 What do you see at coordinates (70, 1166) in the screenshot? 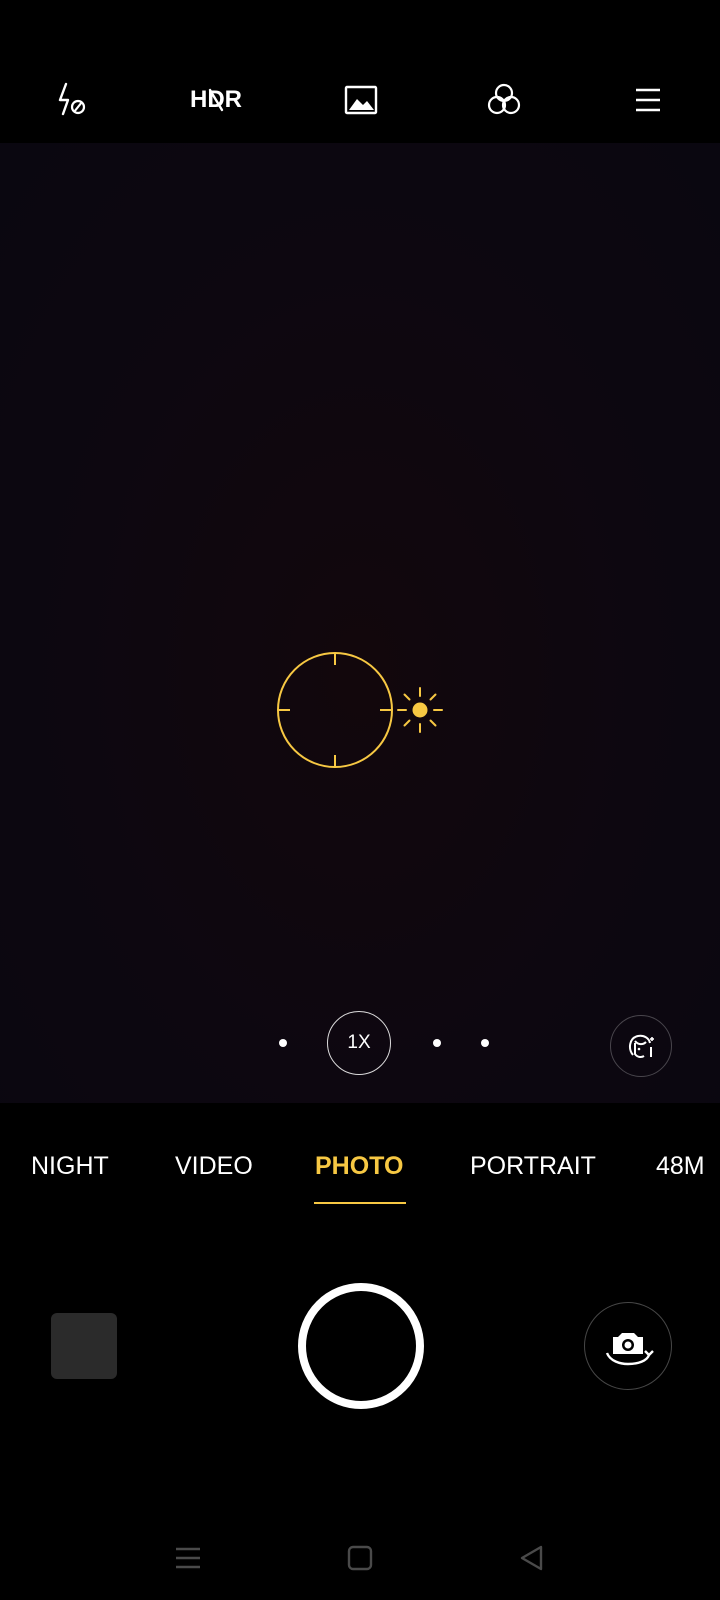
I see `mode-night: NIGHT` at bounding box center [70, 1166].